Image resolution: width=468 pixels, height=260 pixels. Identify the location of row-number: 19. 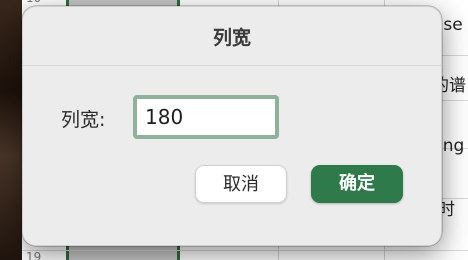
(34, 255).